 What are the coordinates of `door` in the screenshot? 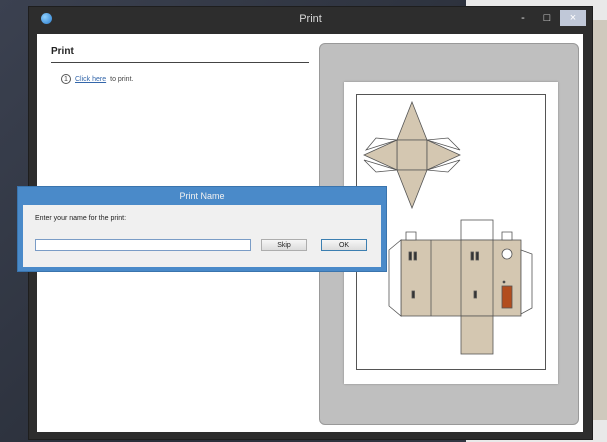 It's located at (507, 297).